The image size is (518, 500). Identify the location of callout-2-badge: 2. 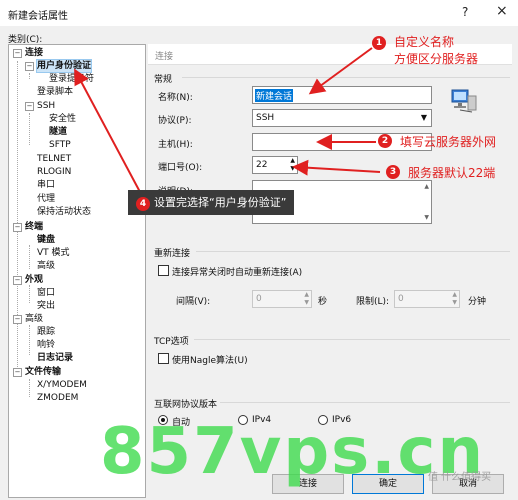
(385, 141).